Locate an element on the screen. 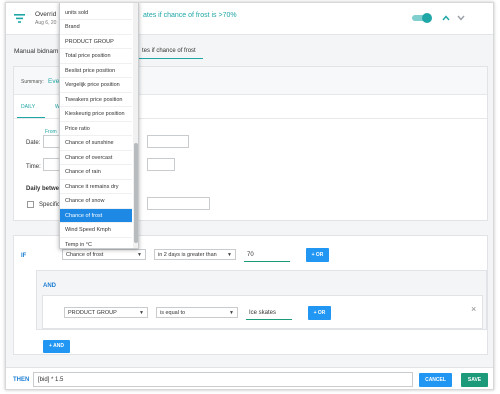 The image size is (500, 394). if-value-text: 70 is located at coordinates (250, 255).